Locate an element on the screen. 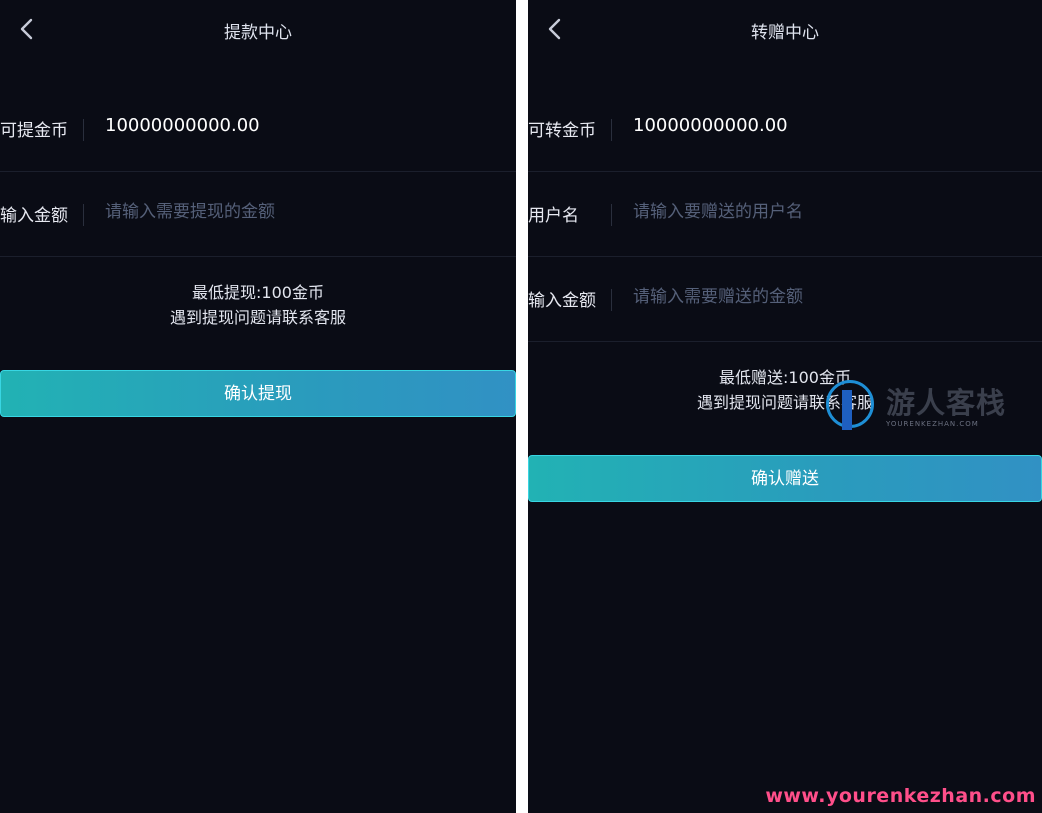 Image resolution: width=1042 pixels, height=813 pixels. username-input is located at coordinates (823, 212).